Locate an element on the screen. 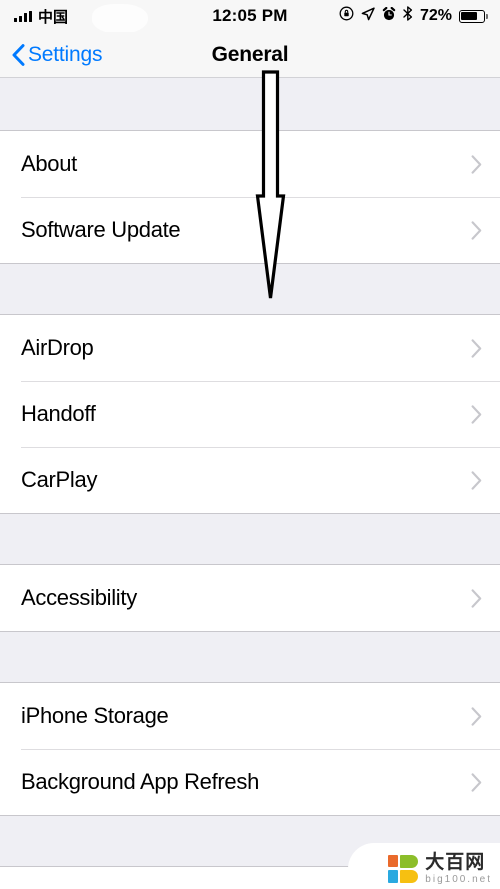 The image size is (500, 889). table-row: Accessibility is located at coordinates (250, 598).